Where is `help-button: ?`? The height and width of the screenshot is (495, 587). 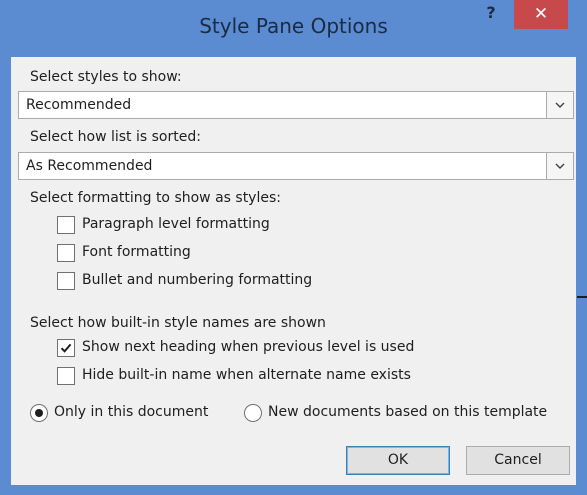 help-button: ? is located at coordinates (491, 13).